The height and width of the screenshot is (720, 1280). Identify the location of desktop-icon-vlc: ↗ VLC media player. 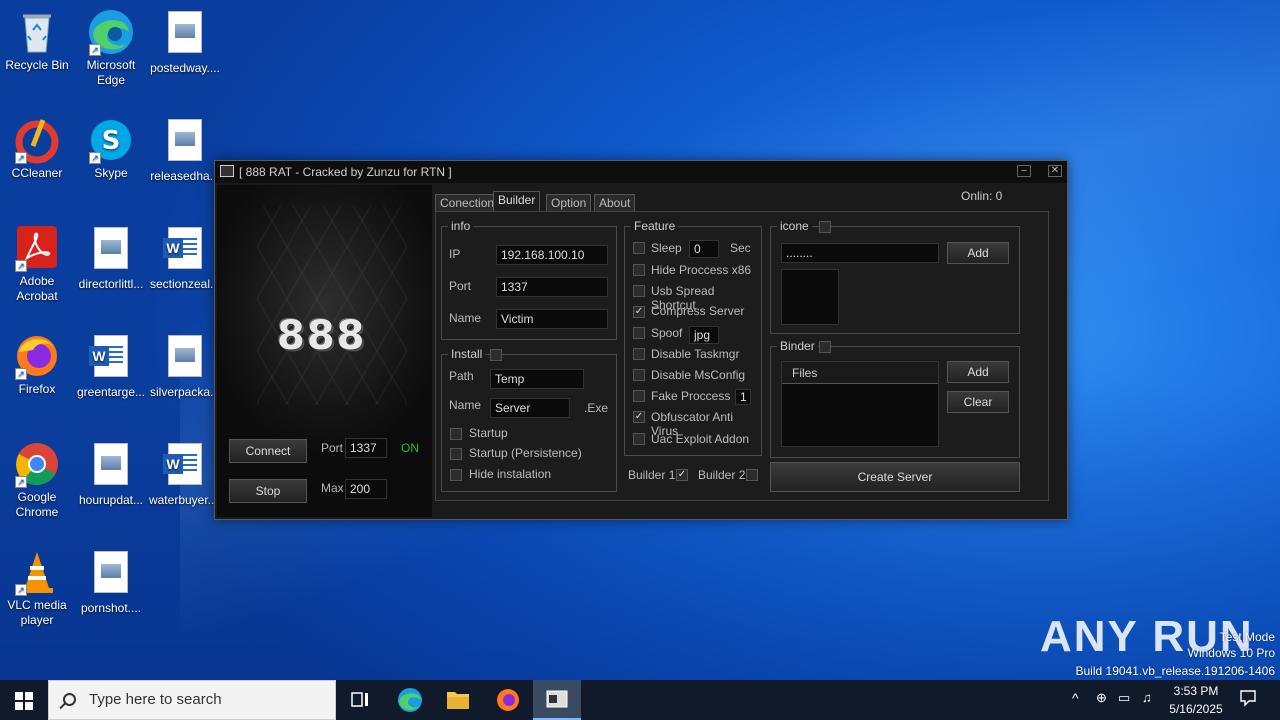
(37, 588).